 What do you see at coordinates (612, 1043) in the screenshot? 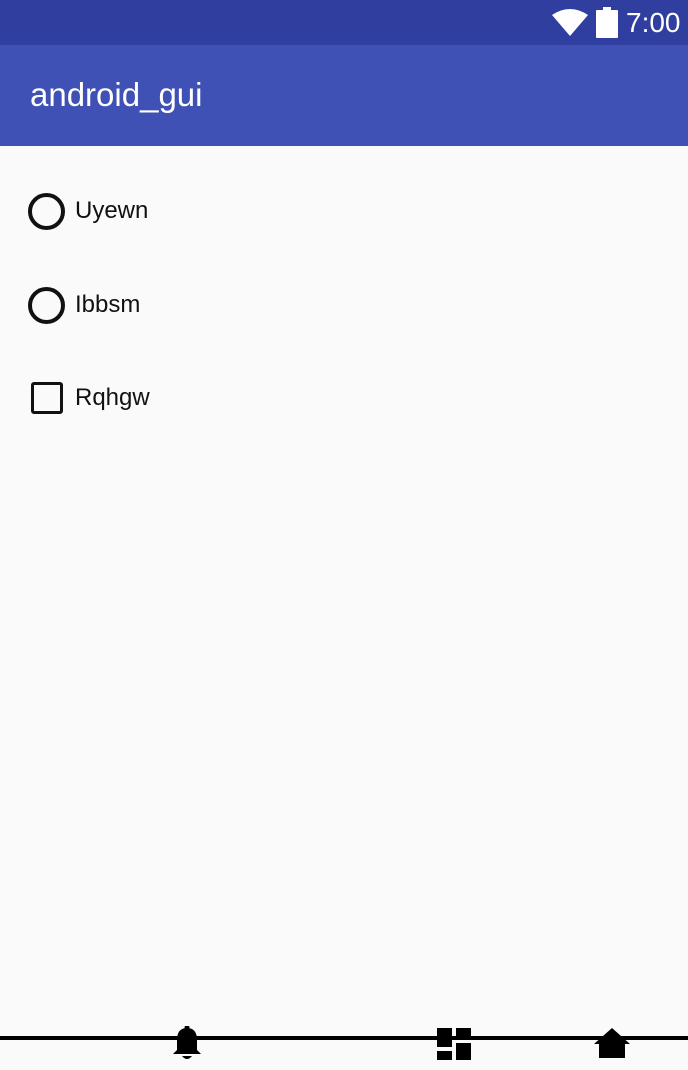
I see `home-icon` at bounding box center [612, 1043].